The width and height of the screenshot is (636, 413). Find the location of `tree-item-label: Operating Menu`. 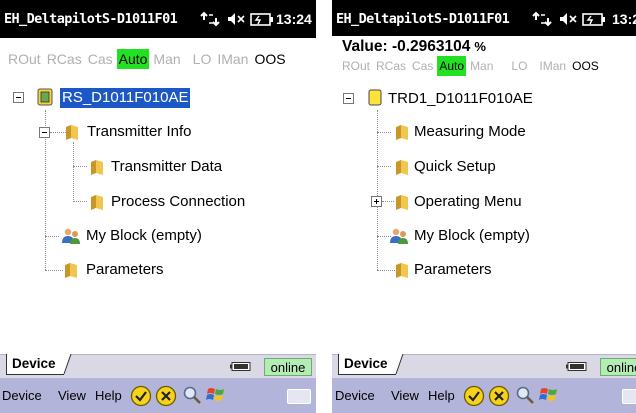

tree-item-label: Operating Menu is located at coordinates (468, 201).